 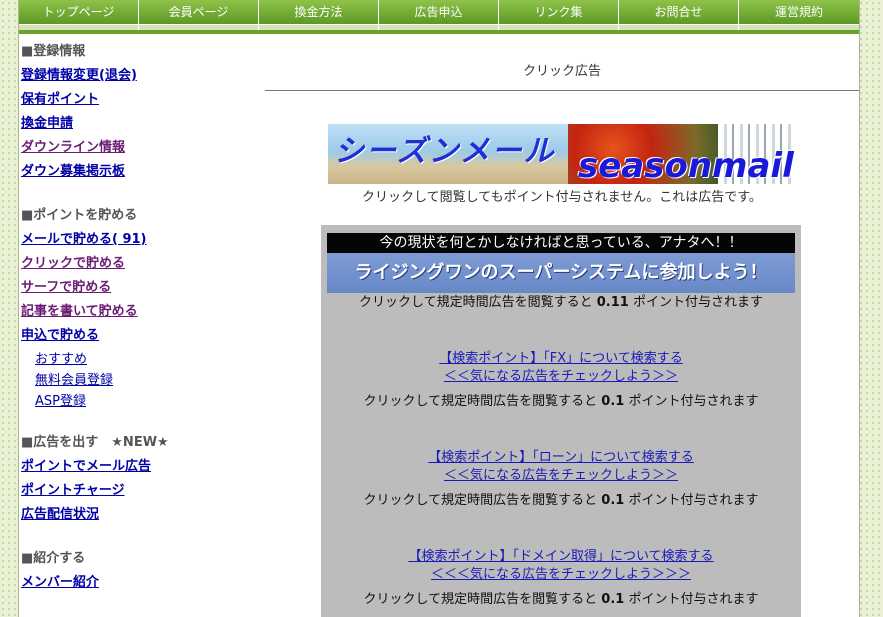 I want to click on ad-point-note: クリックして規定時間広告を閲覧すると 0.11 ポイント付与されます, so click(x=561, y=302).